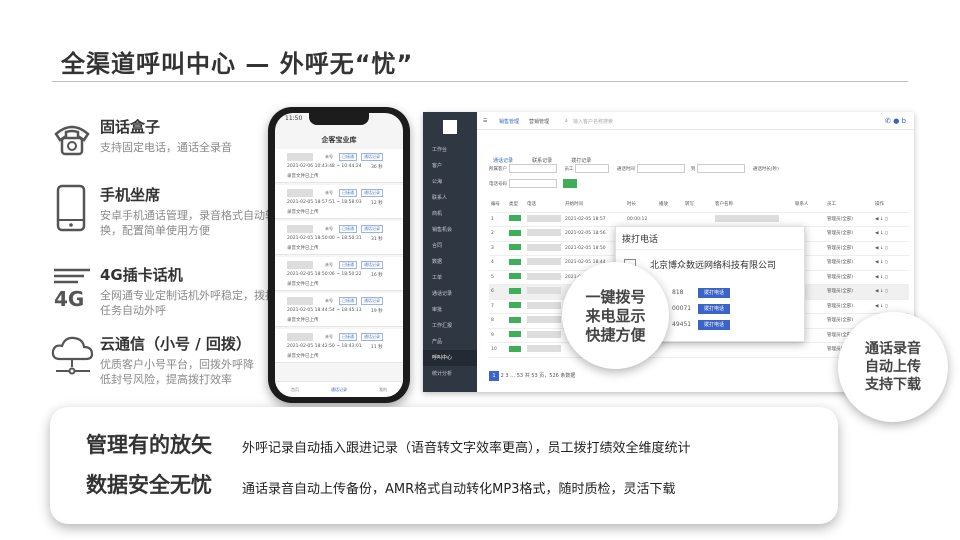 The height and width of the screenshot is (540, 960). Describe the element at coordinates (682, 324) in the screenshot. I see `phone-number: 49451` at that location.